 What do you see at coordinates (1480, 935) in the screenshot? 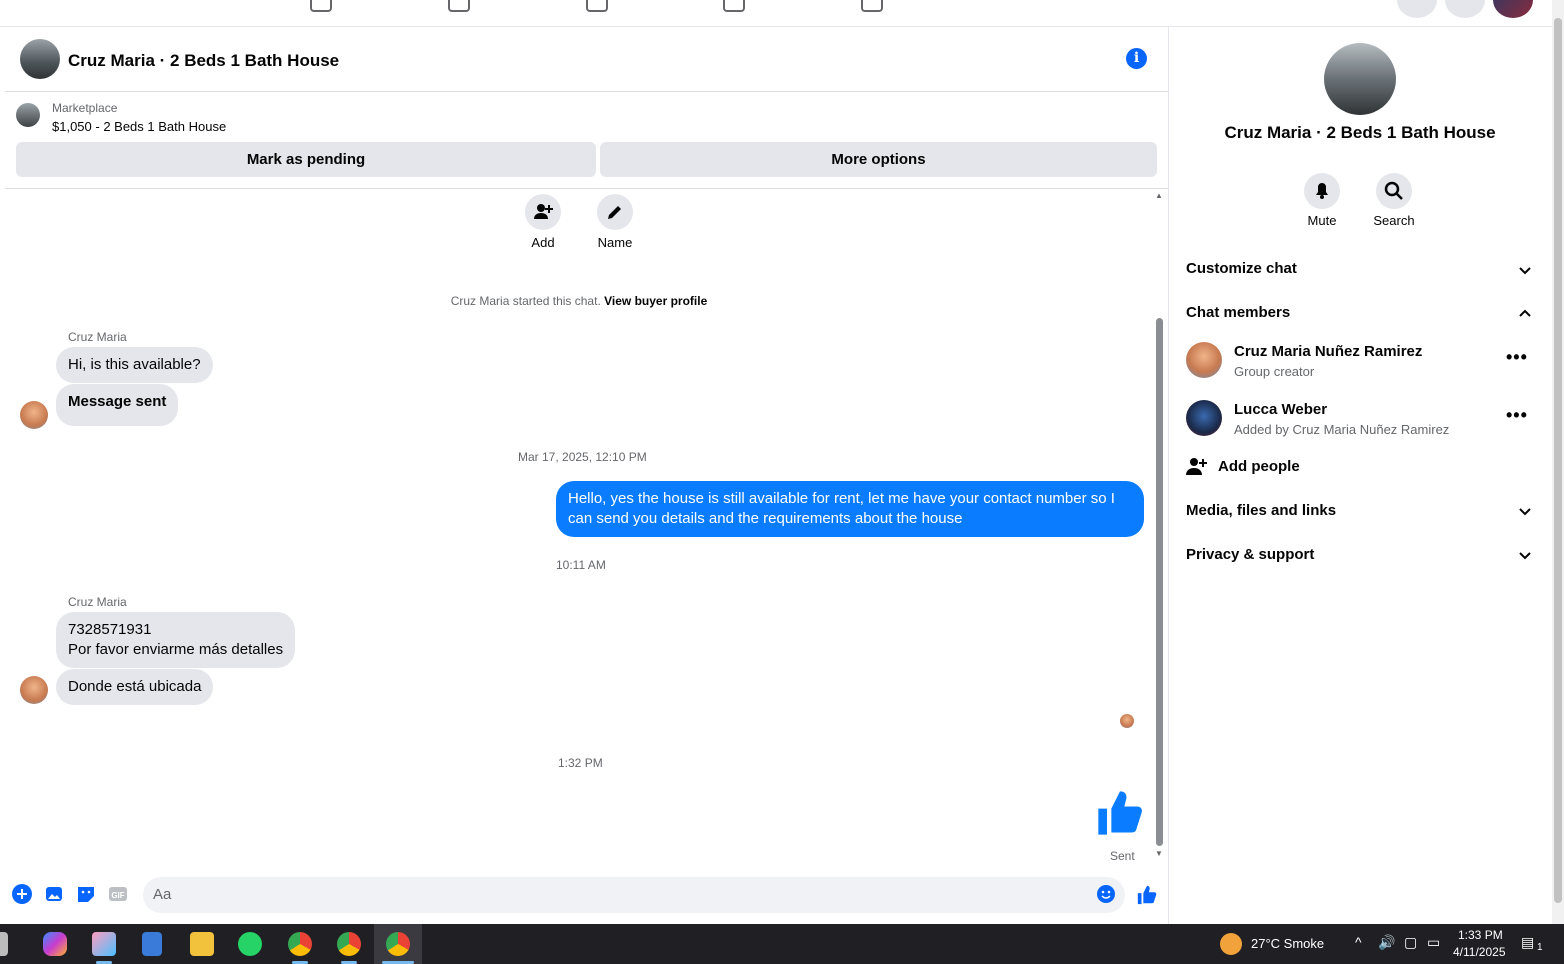
I see `clock-time: 1:33 PM` at bounding box center [1480, 935].